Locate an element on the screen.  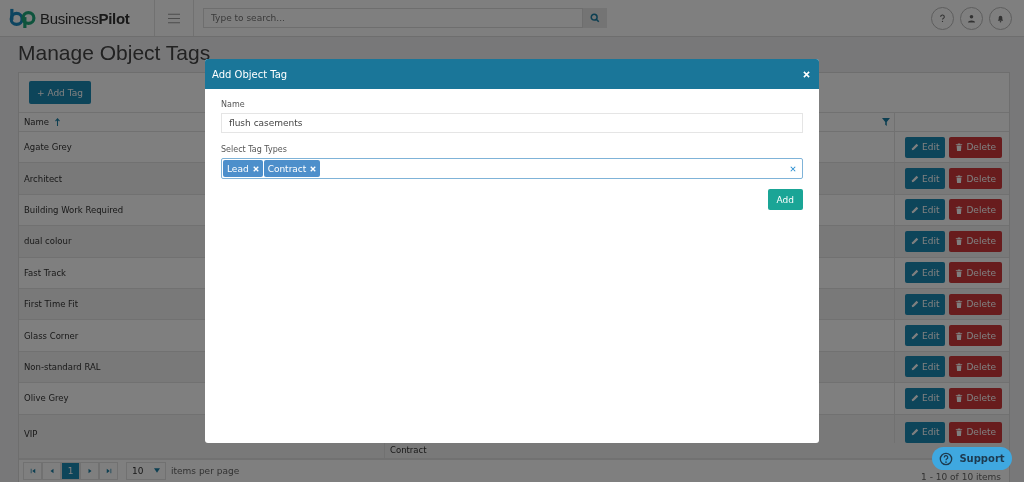
help-button is located at coordinates (942, 18).